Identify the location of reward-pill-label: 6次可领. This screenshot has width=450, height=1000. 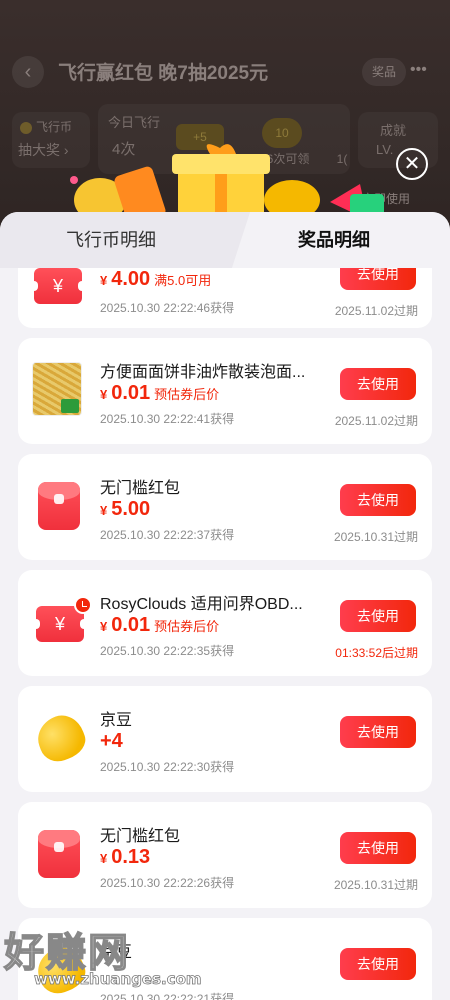
(288, 159).